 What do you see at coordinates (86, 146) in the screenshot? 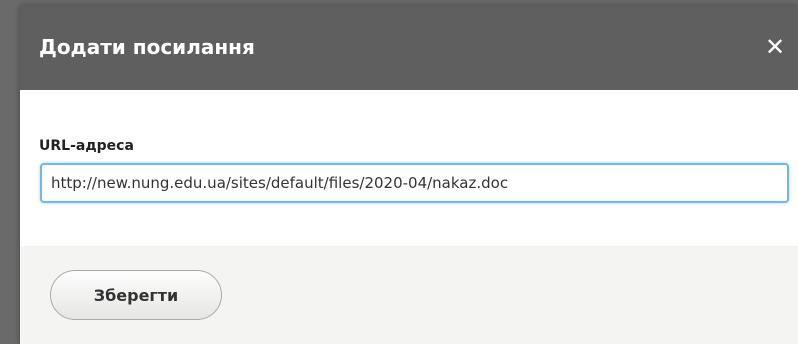
I see `url-label: URL-адреса` at bounding box center [86, 146].